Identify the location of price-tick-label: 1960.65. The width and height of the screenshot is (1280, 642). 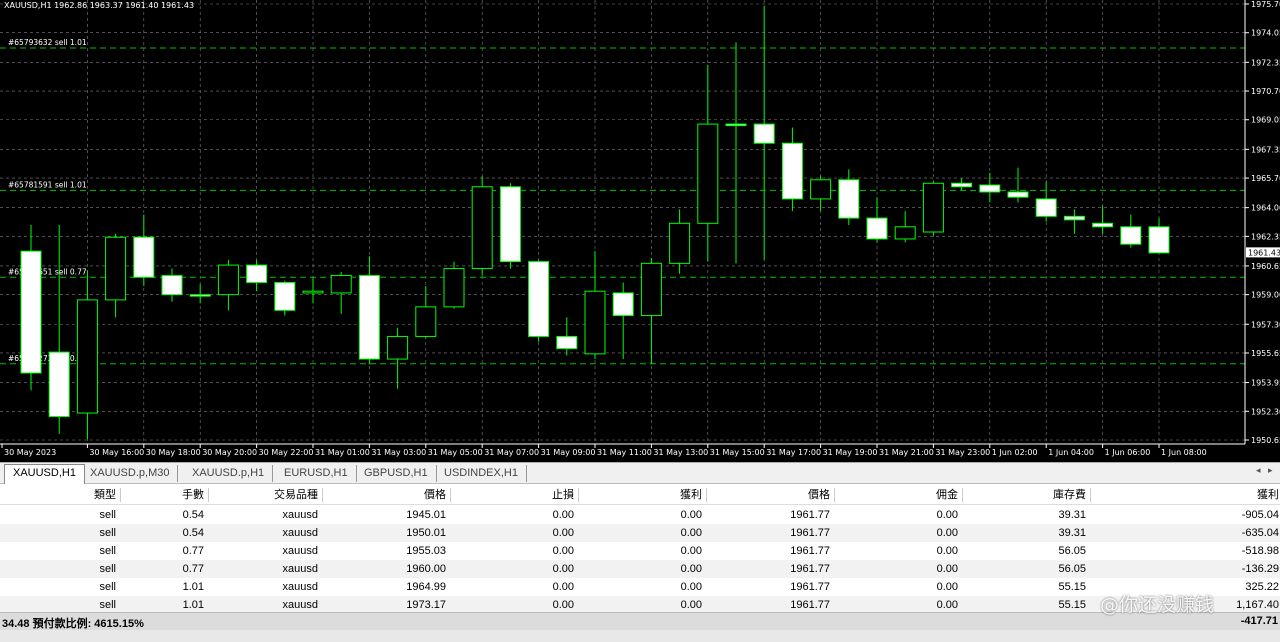
(1265, 266).